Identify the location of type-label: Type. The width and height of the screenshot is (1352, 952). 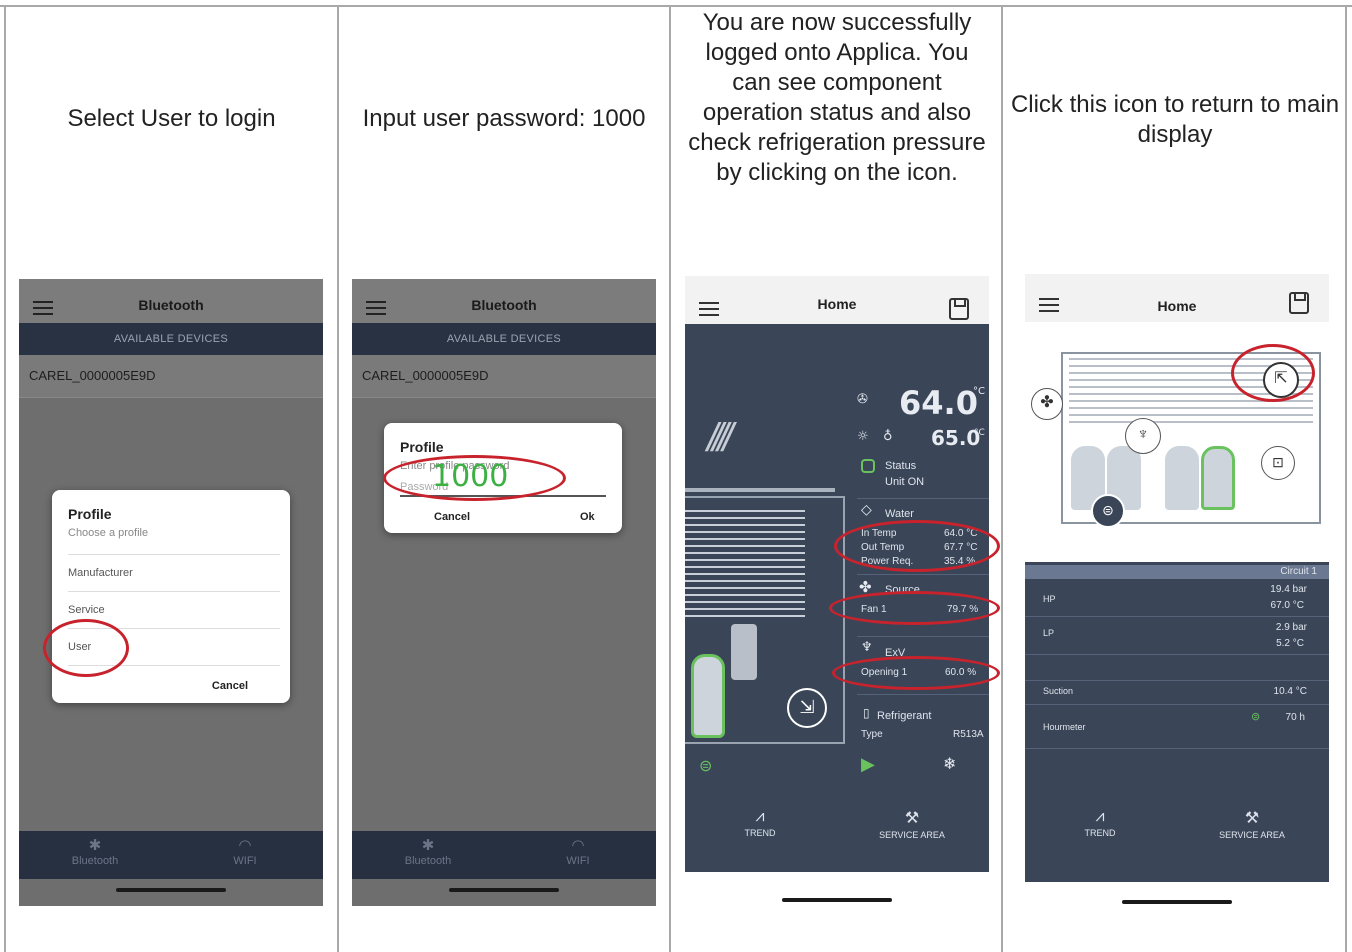
(872, 734).